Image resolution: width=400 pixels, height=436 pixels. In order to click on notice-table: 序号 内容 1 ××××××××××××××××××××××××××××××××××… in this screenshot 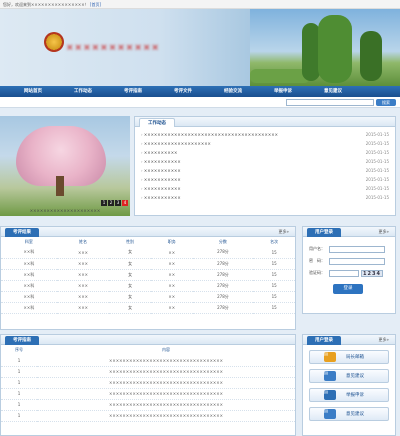, I will do `click(148, 383)`.